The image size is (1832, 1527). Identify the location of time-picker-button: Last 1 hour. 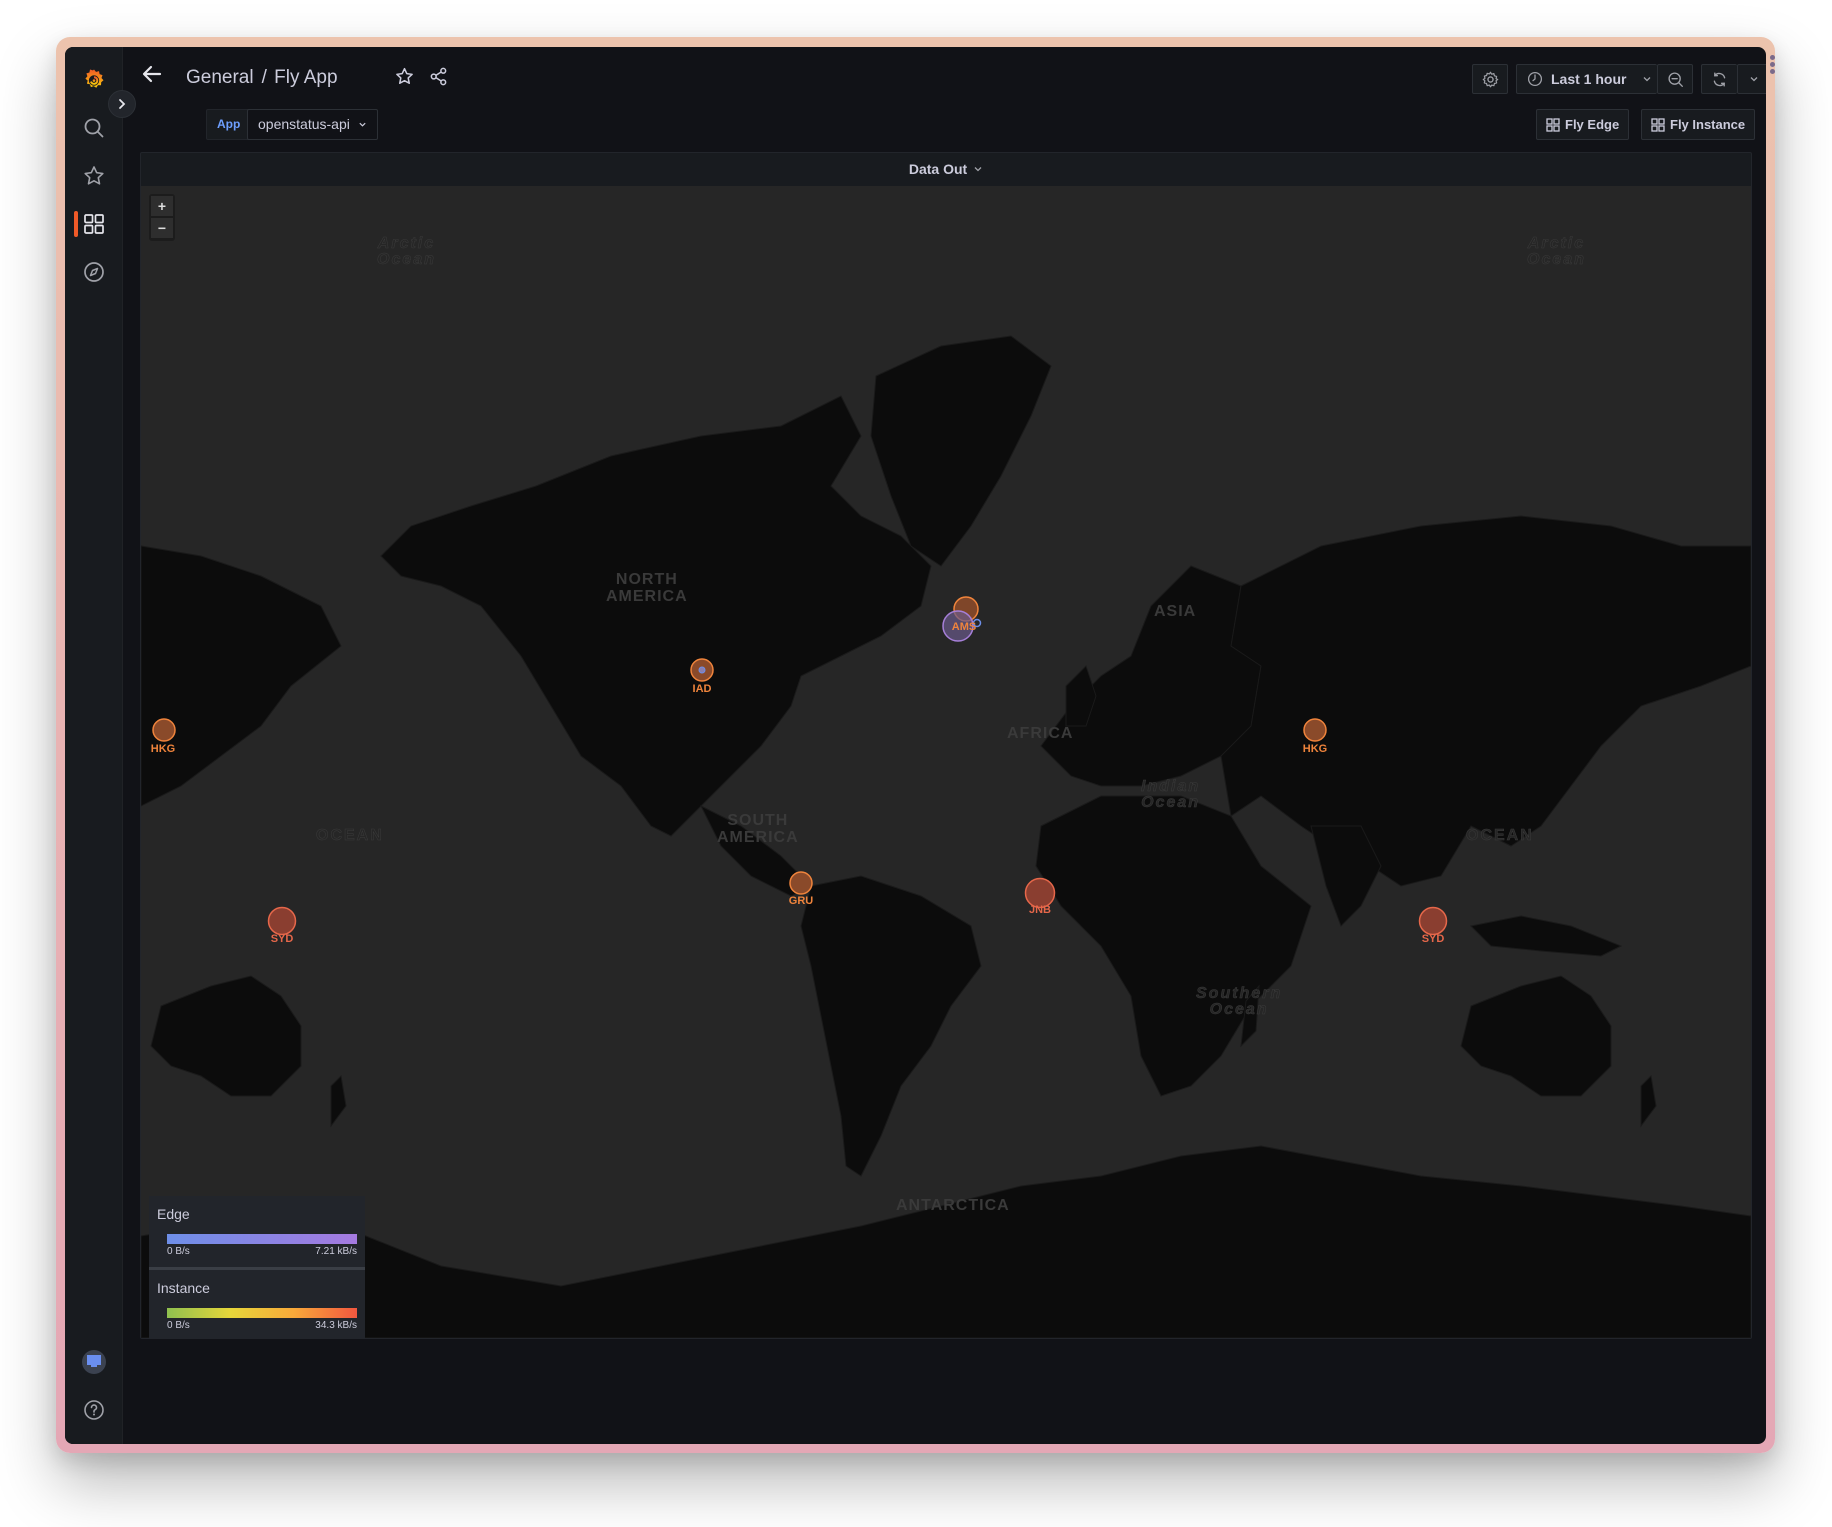
(1586, 79).